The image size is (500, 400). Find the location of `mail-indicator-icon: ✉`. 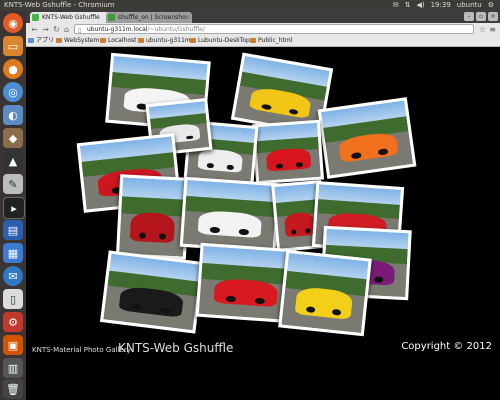

mail-indicator-icon: ✉ is located at coordinates (396, 5).